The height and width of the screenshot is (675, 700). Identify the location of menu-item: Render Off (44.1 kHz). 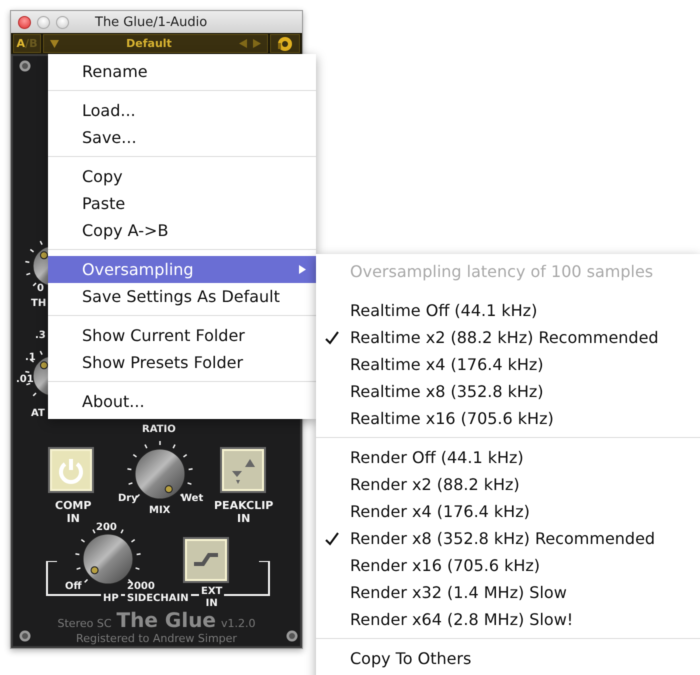
(508, 457).